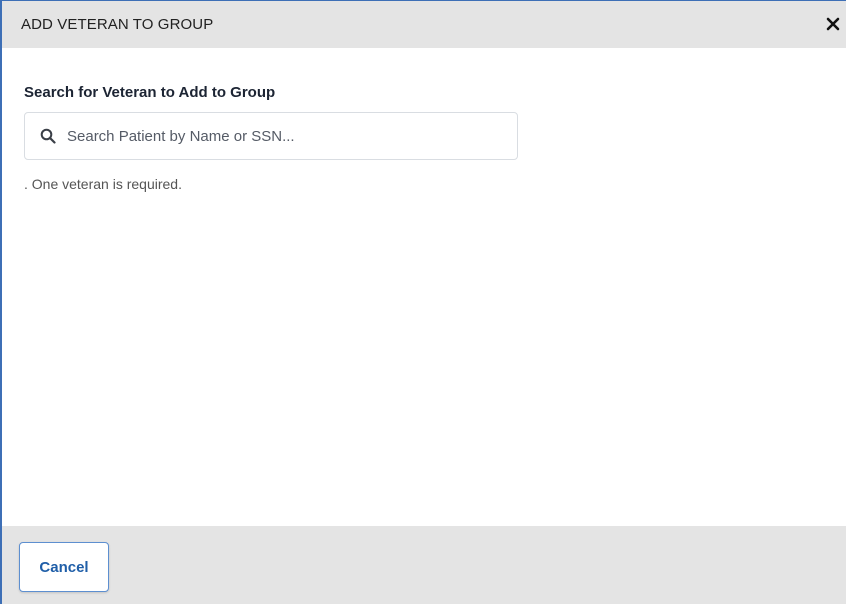 This screenshot has width=846, height=604. I want to click on dialog-header: ADD VETERAN TO GROUP, so click(424, 24).